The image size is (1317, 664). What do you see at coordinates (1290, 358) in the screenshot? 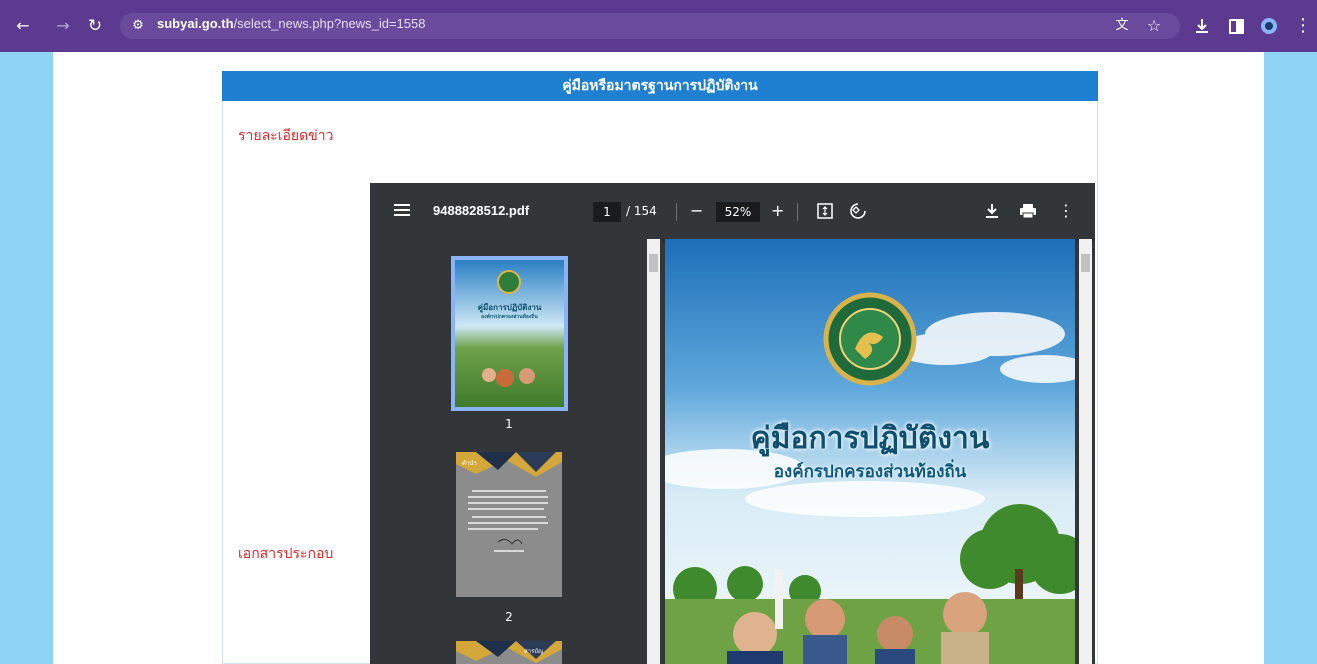
I see `page-bg-right` at bounding box center [1290, 358].